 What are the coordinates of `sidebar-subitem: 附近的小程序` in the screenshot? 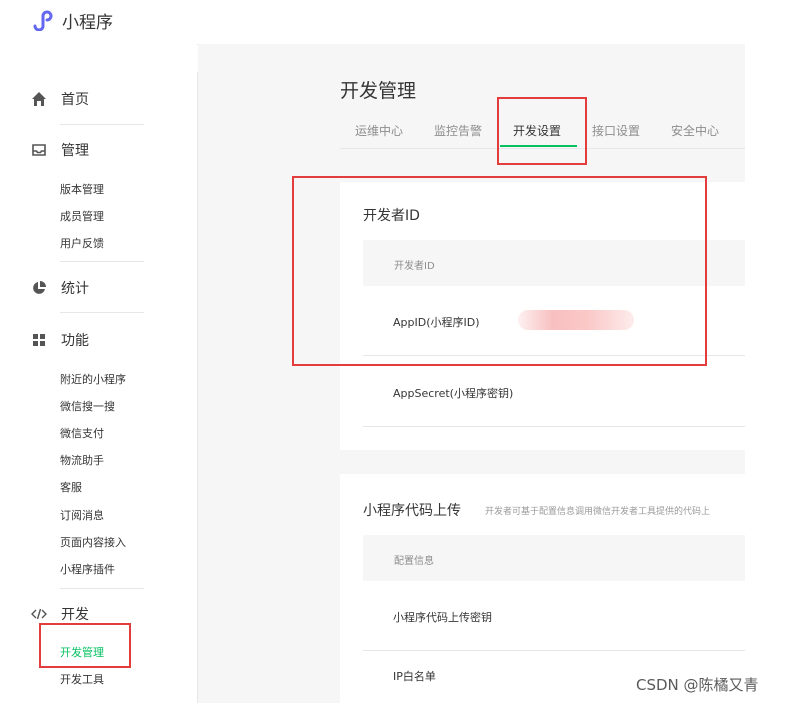 It's located at (93, 379).